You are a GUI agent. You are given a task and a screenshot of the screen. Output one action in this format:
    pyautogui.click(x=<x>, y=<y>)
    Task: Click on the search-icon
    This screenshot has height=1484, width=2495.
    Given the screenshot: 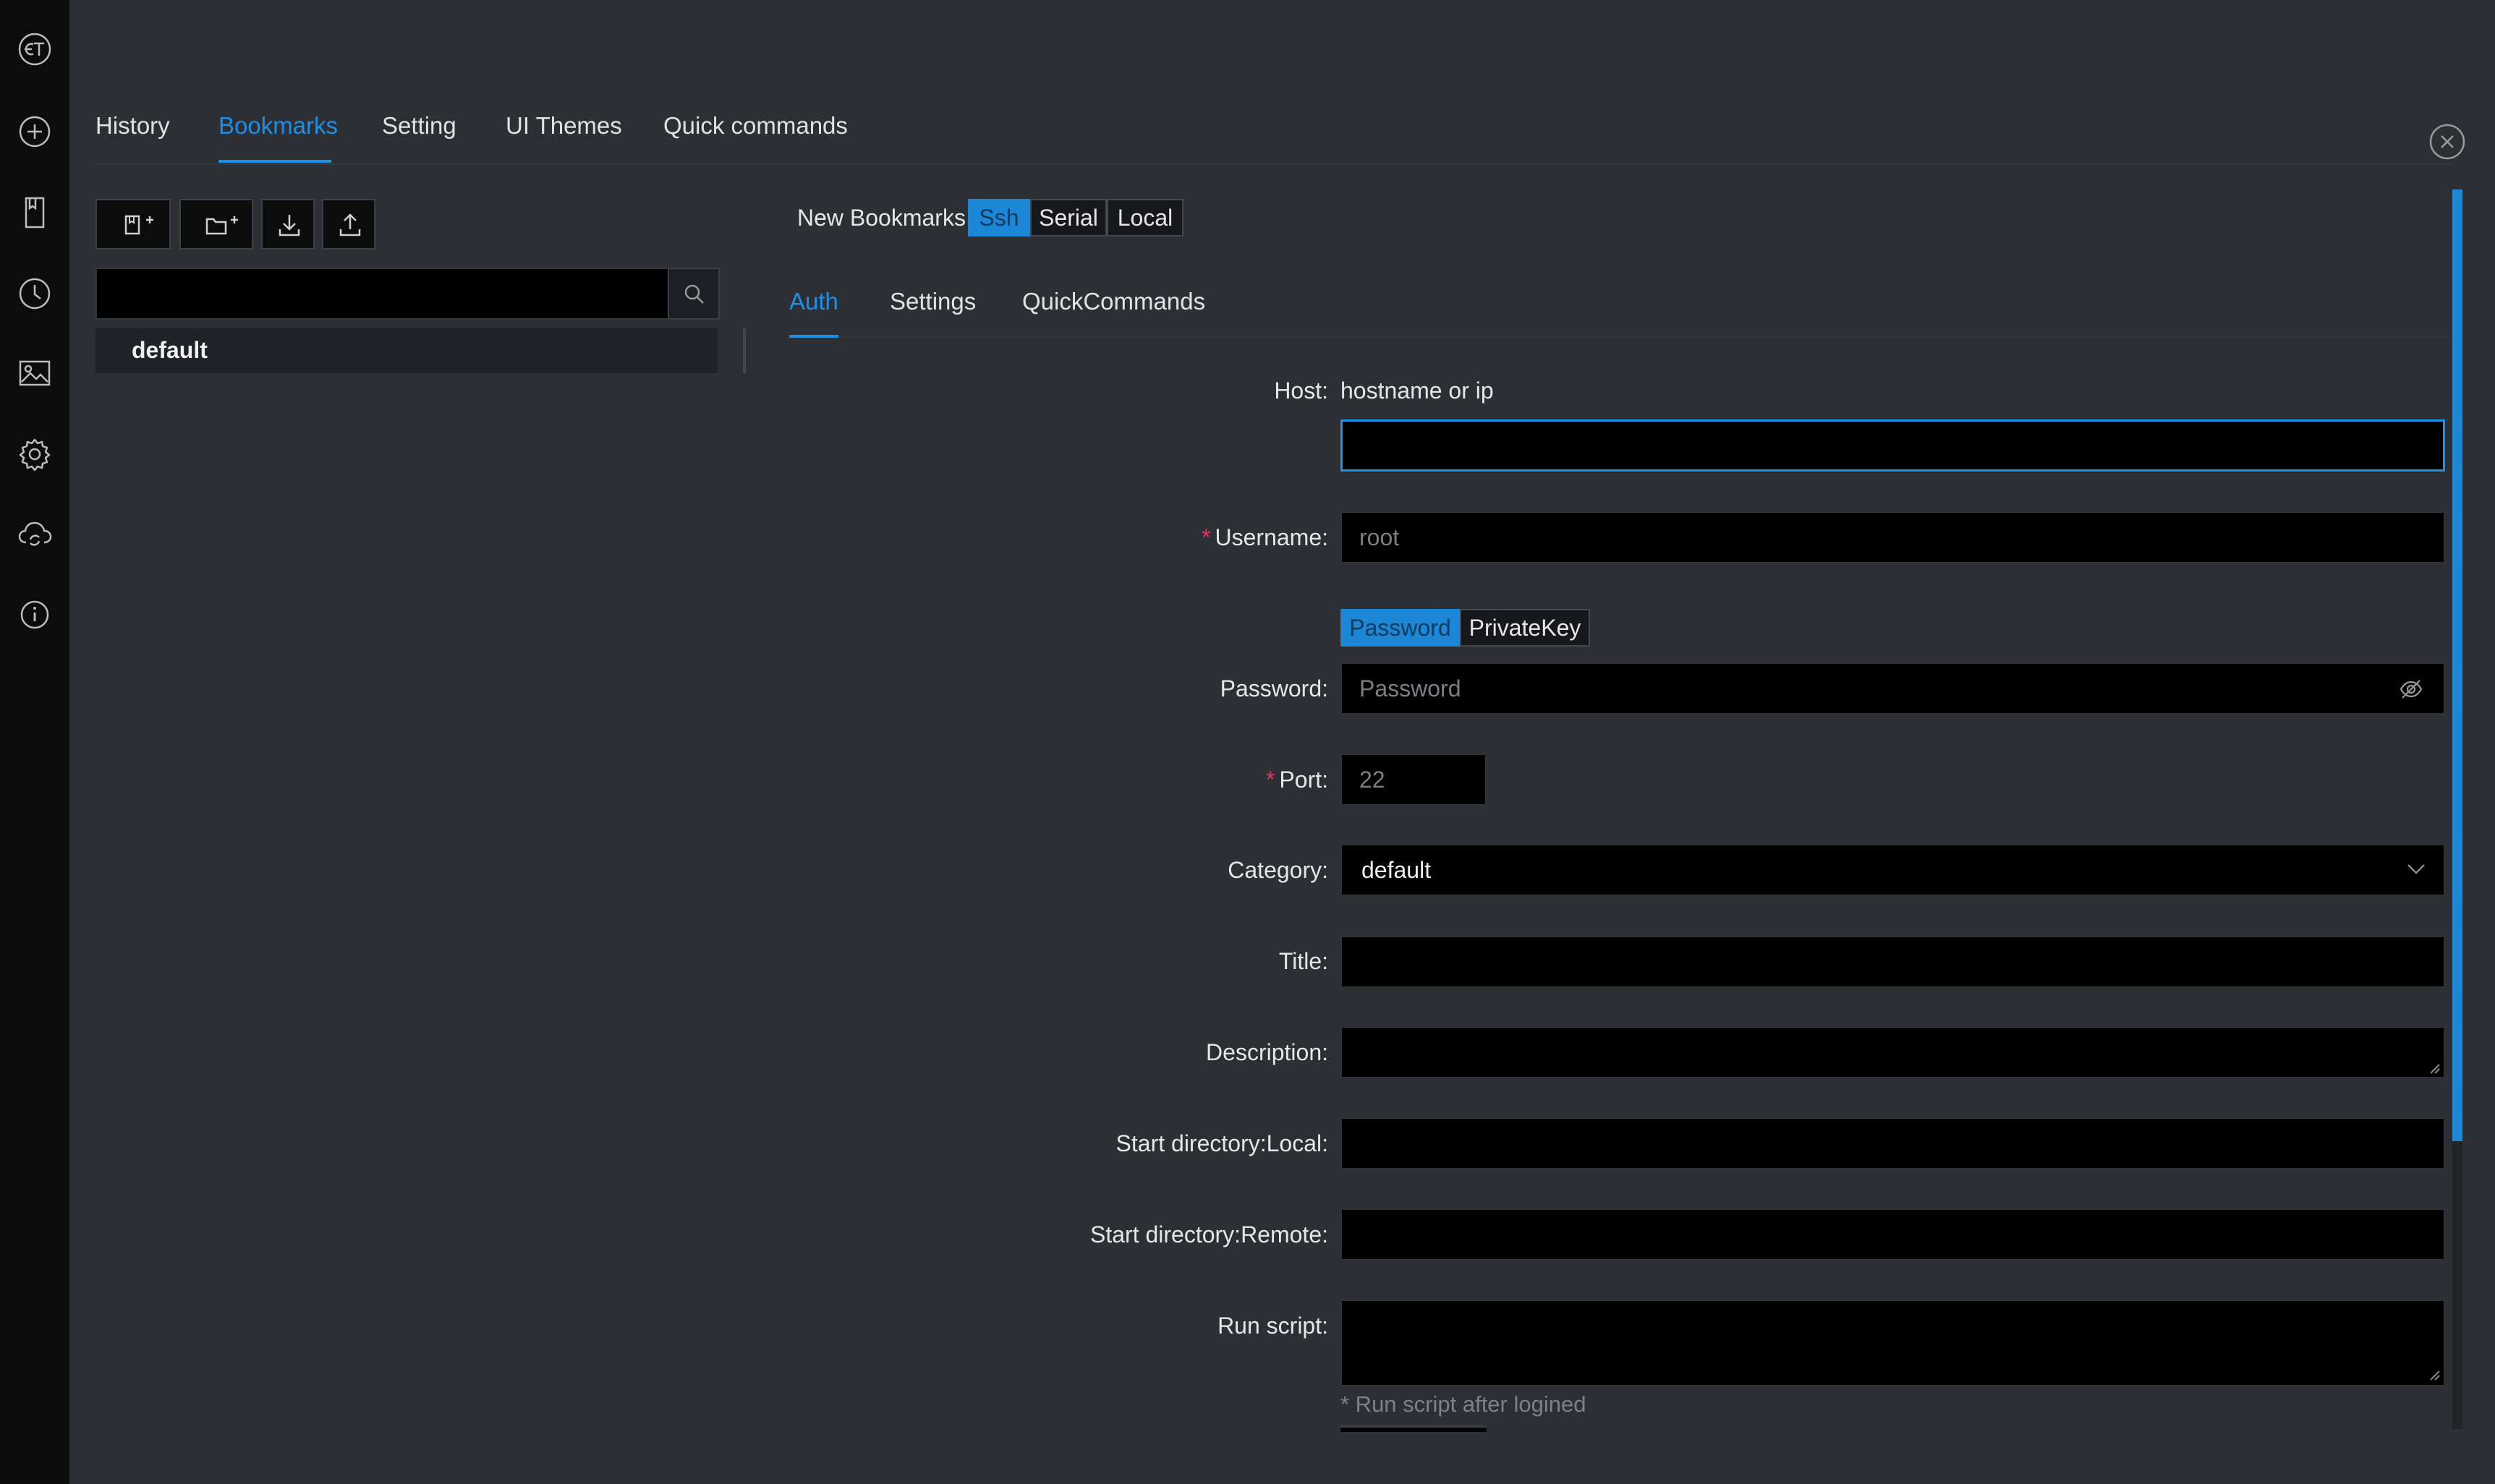 What is the action you would take?
    pyautogui.click(x=694, y=294)
    